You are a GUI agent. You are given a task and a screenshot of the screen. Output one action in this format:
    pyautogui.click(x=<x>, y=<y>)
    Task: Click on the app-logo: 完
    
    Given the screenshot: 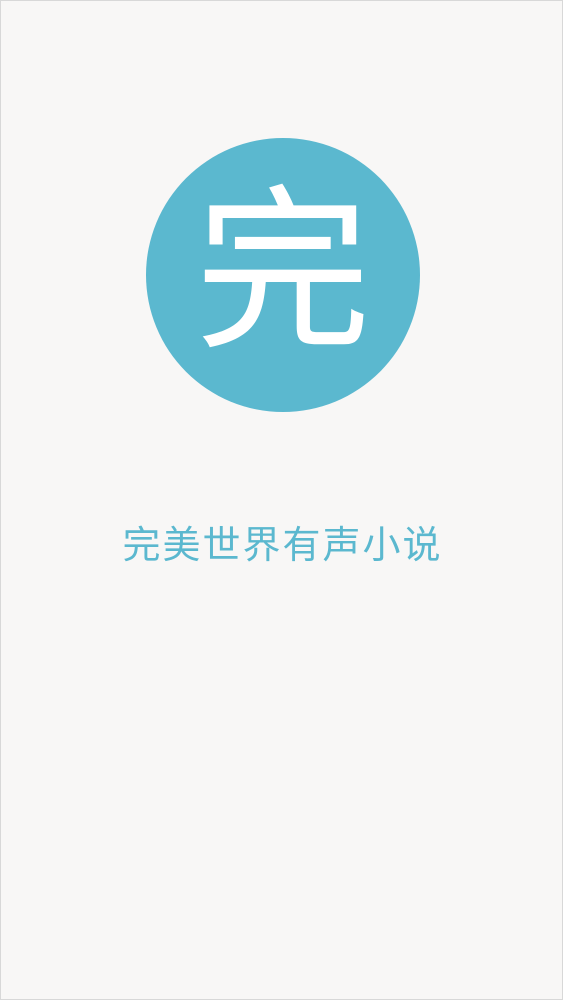 What is the action you would take?
    pyautogui.click(x=283, y=275)
    